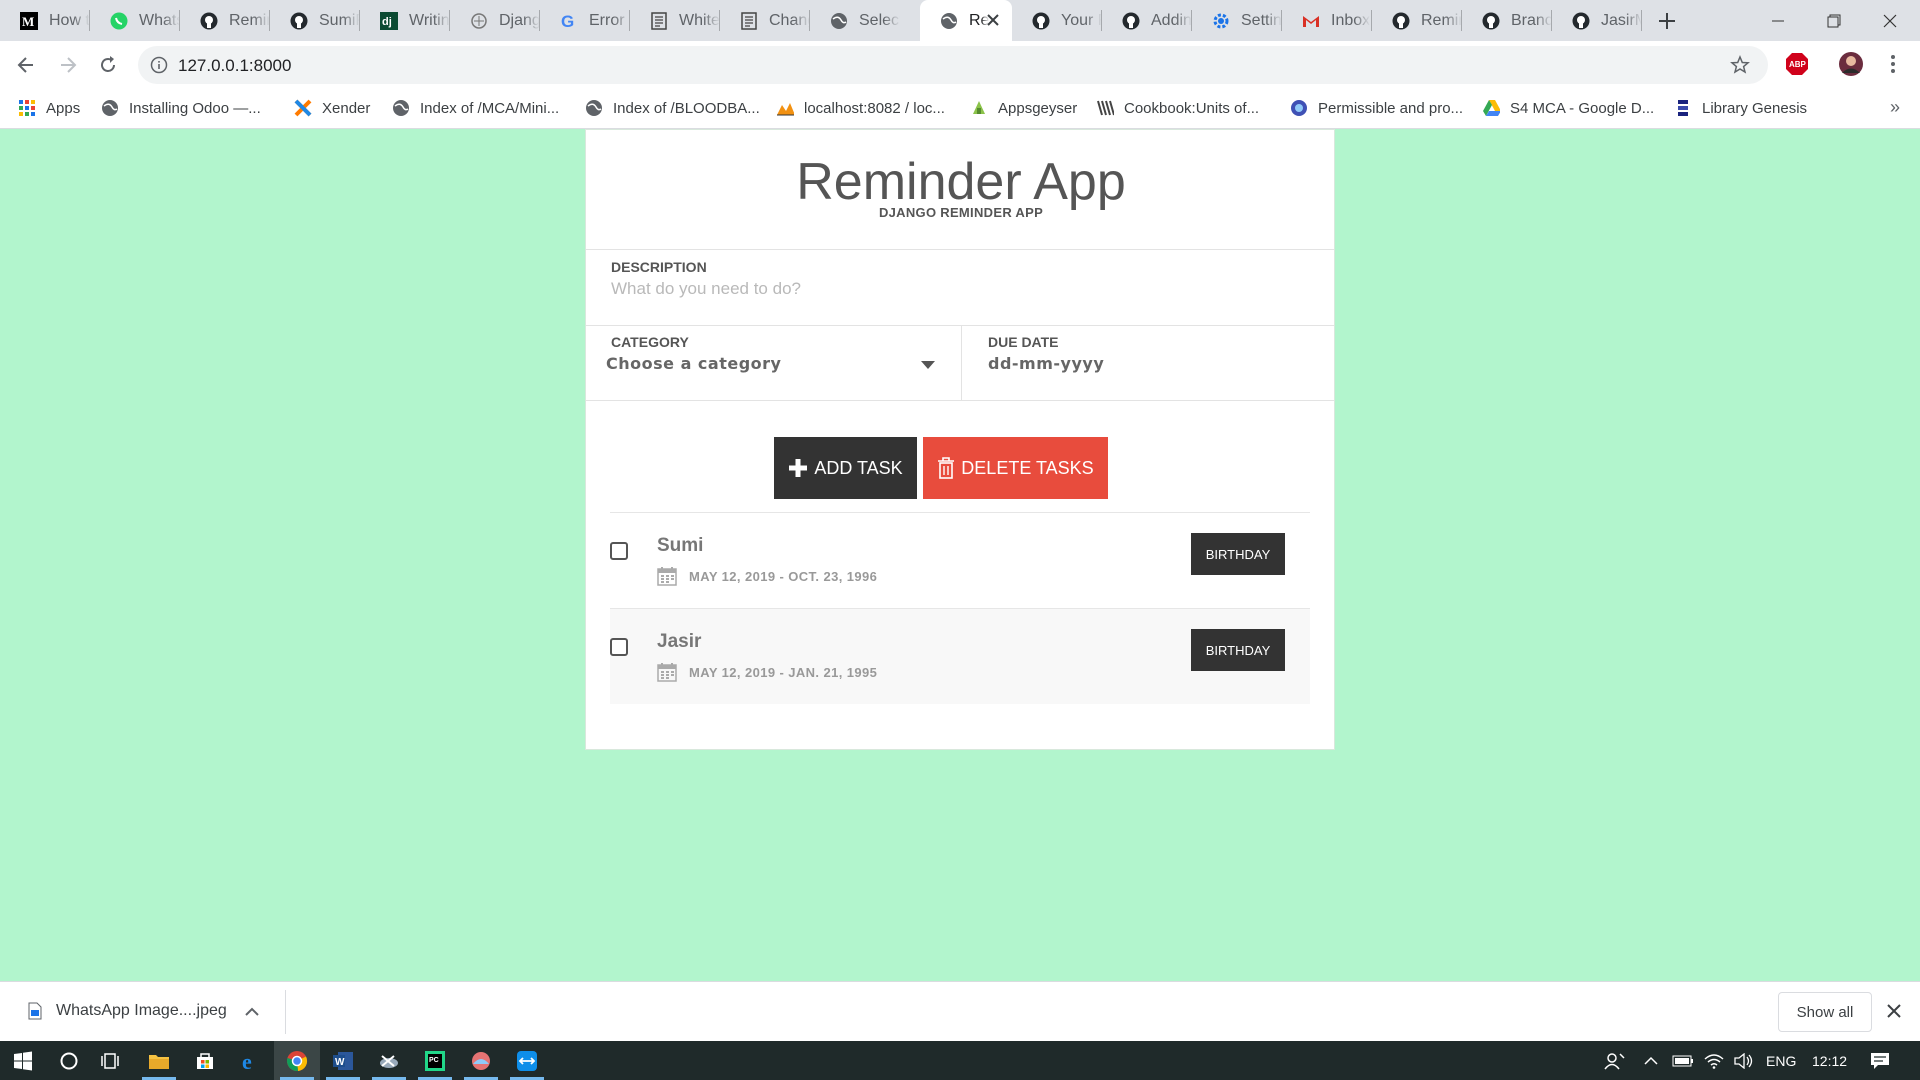 This screenshot has height=1080, width=1920. I want to click on calendar-icon, so click(667, 576).